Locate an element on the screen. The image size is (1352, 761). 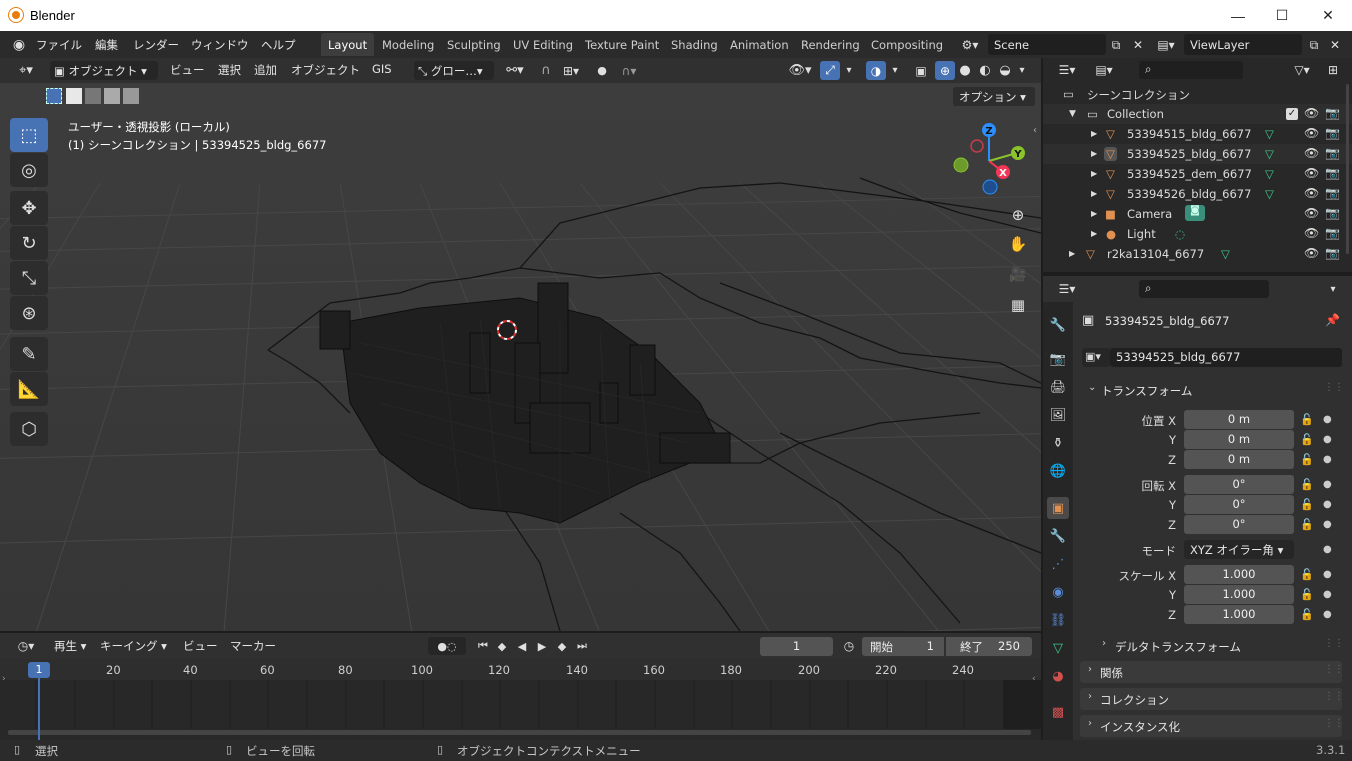
location-z-field: 0 m is located at coordinates (1239, 459).